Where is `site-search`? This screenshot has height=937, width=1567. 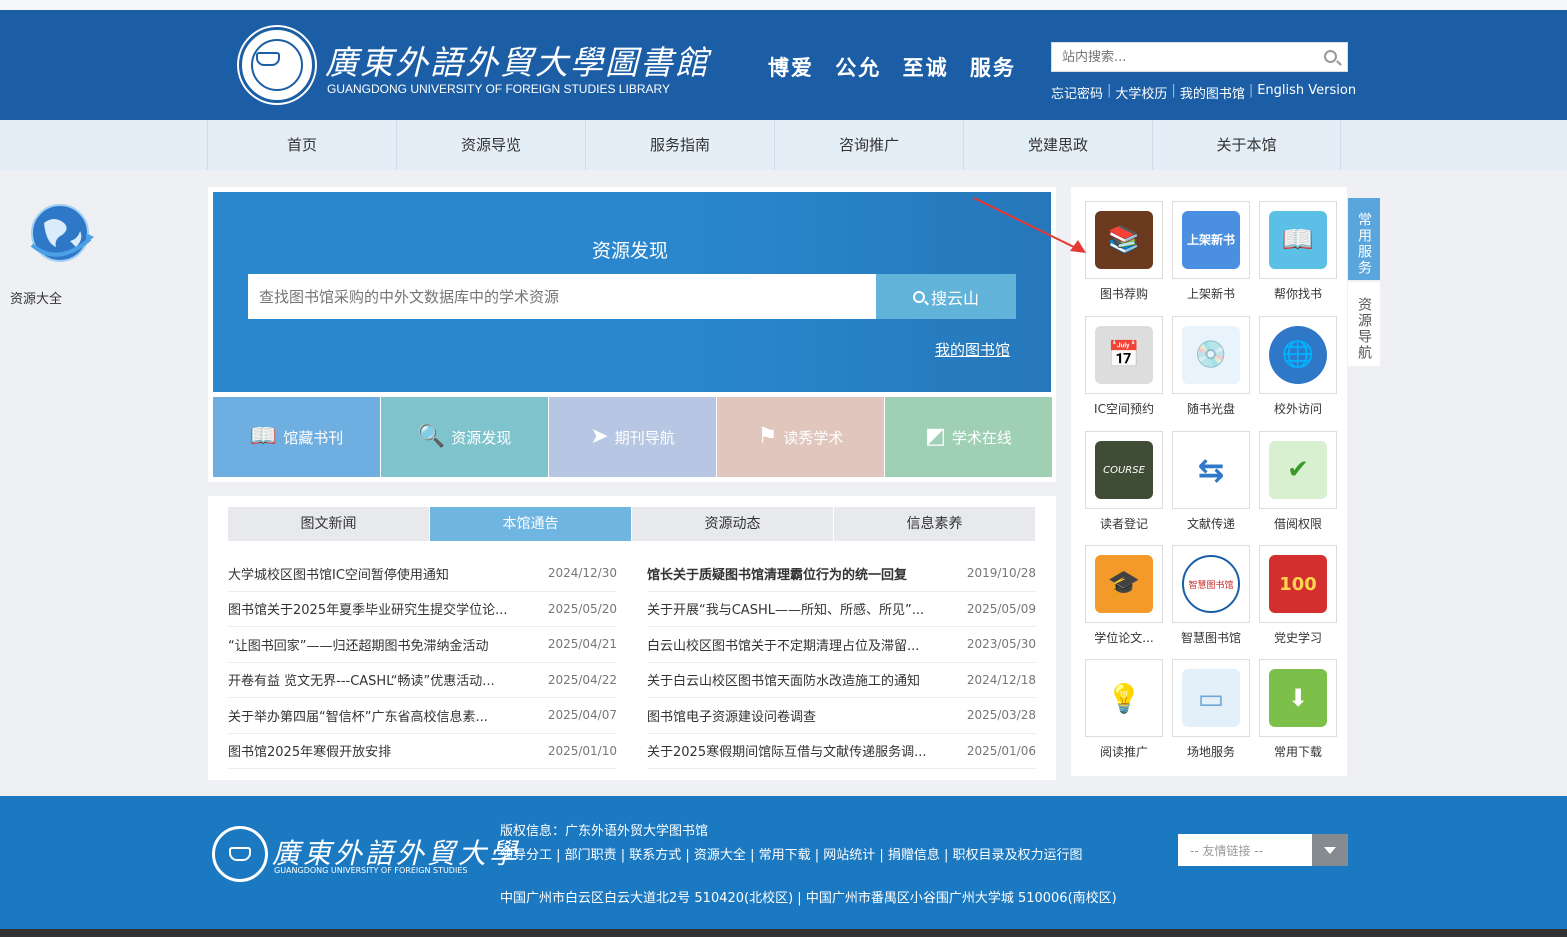 site-search is located at coordinates (1199, 57).